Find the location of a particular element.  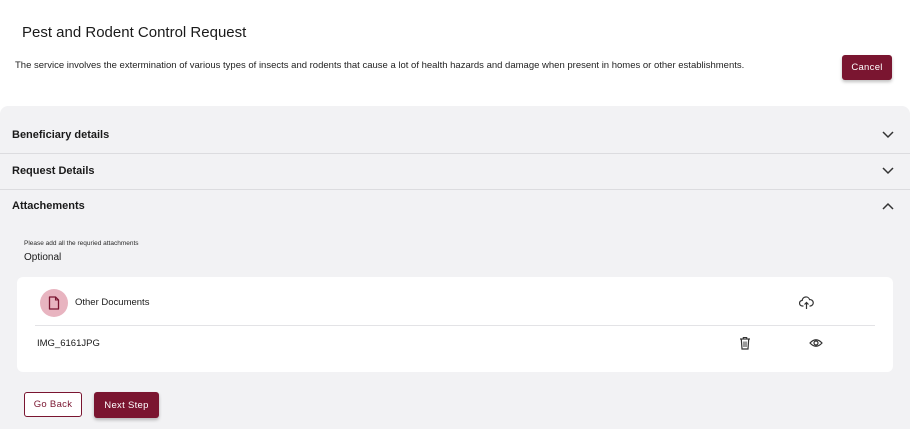

accordion-title: Beneficiary details is located at coordinates (61, 135).